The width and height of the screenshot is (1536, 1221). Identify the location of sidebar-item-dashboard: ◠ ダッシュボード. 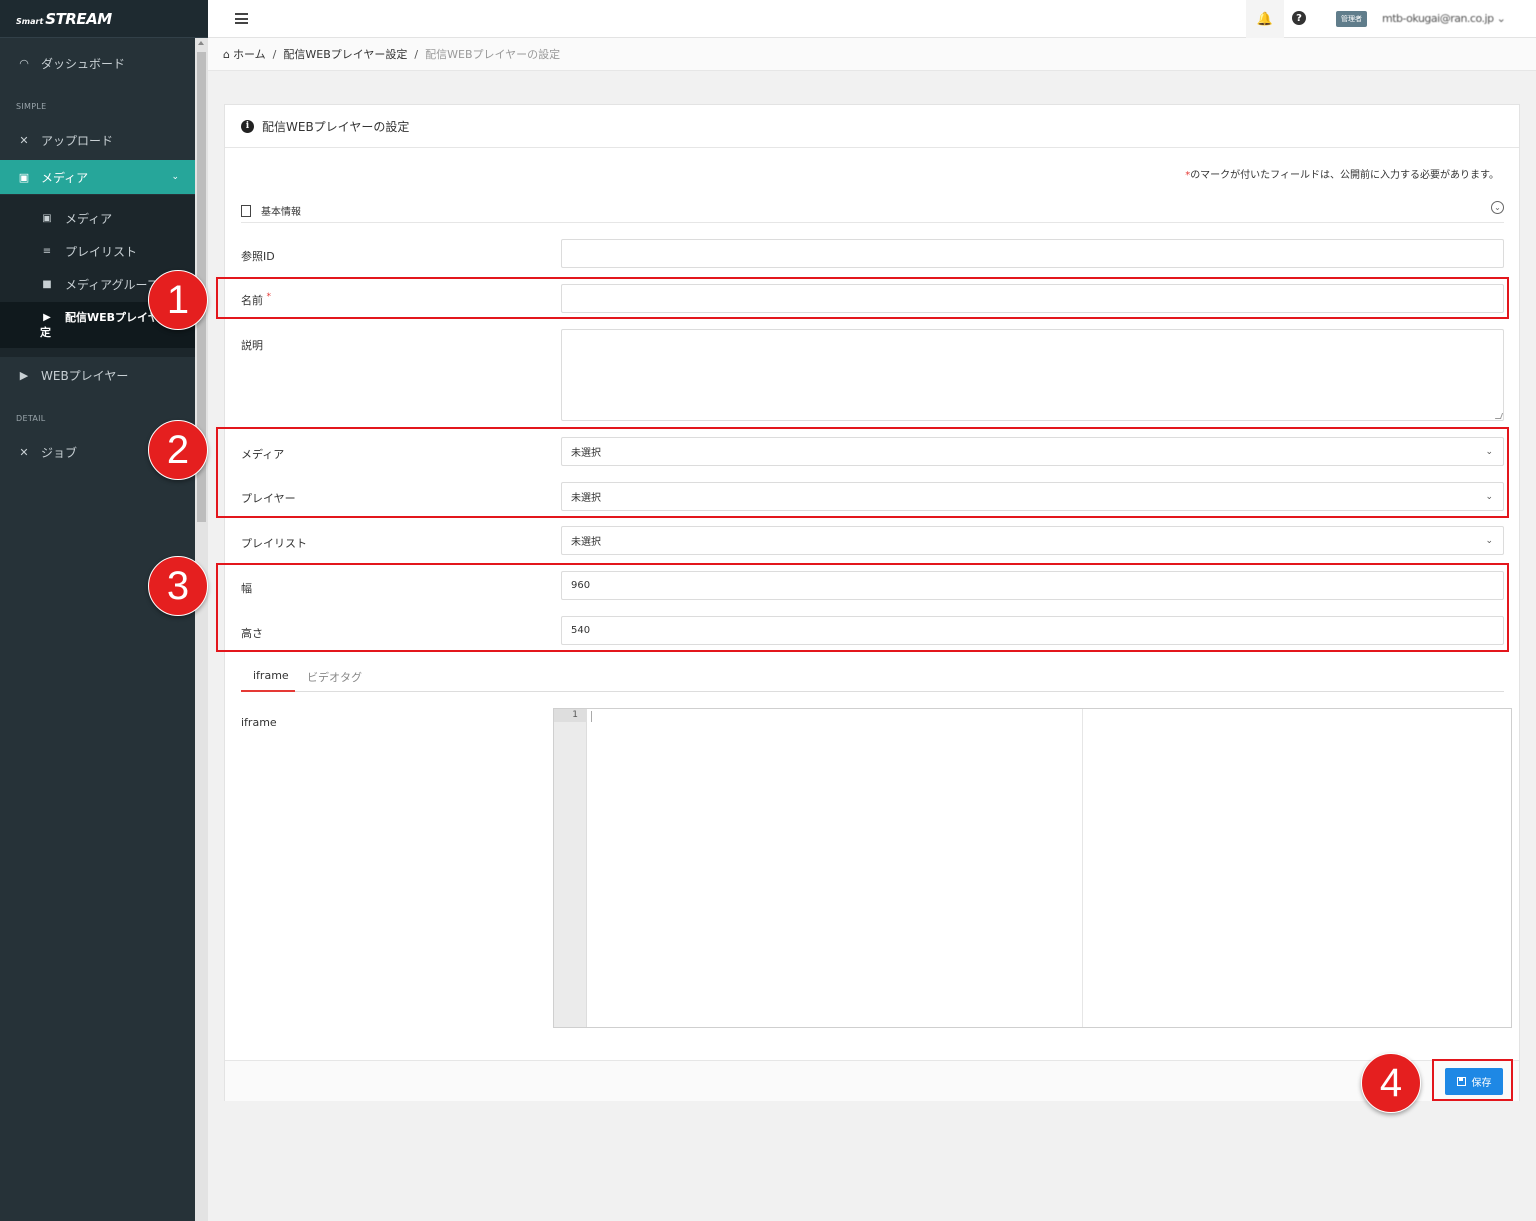
(97, 63).